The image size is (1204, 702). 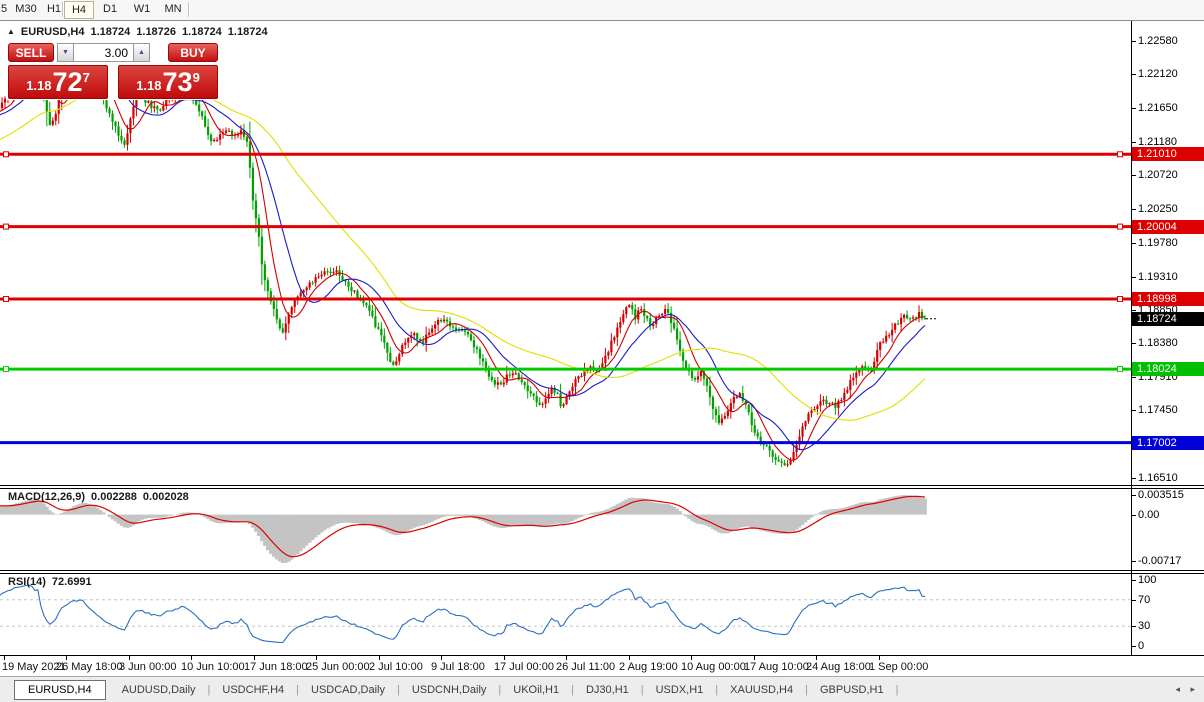 What do you see at coordinates (1158, 277) in the screenshot?
I see `price-axis-label: 1.19310` at bounding box center [1158, 277].